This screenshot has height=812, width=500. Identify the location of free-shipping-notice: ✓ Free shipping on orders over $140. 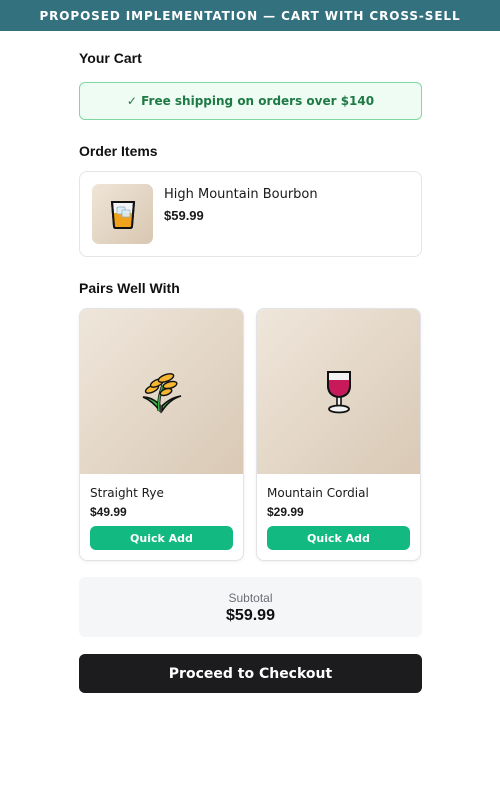
(250, 101).